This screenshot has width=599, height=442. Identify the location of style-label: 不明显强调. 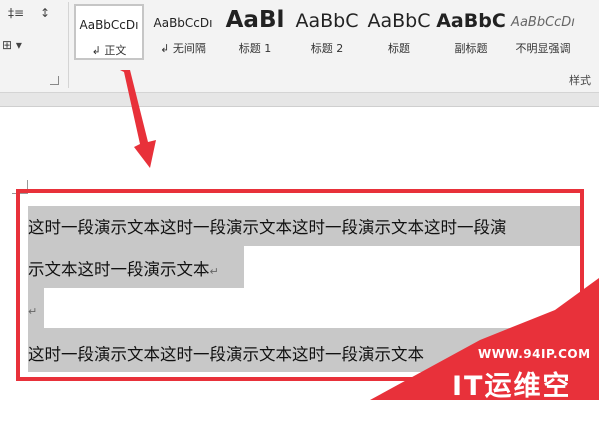
(543, 48).